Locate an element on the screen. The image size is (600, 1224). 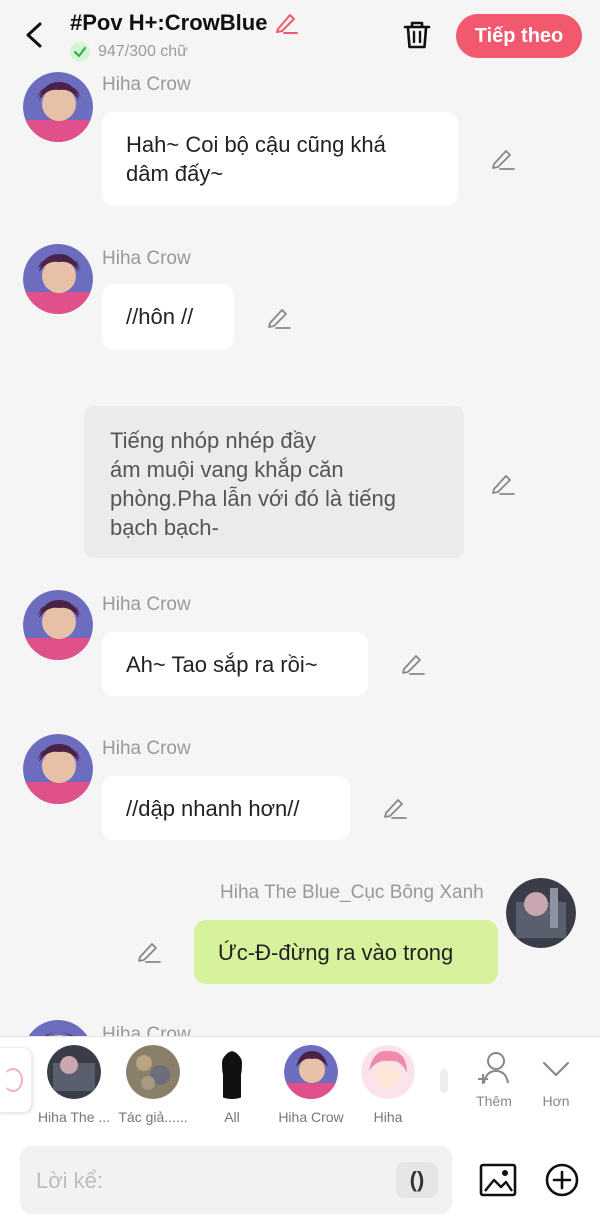
edit-title-icon is located at coordinates (286, 23).